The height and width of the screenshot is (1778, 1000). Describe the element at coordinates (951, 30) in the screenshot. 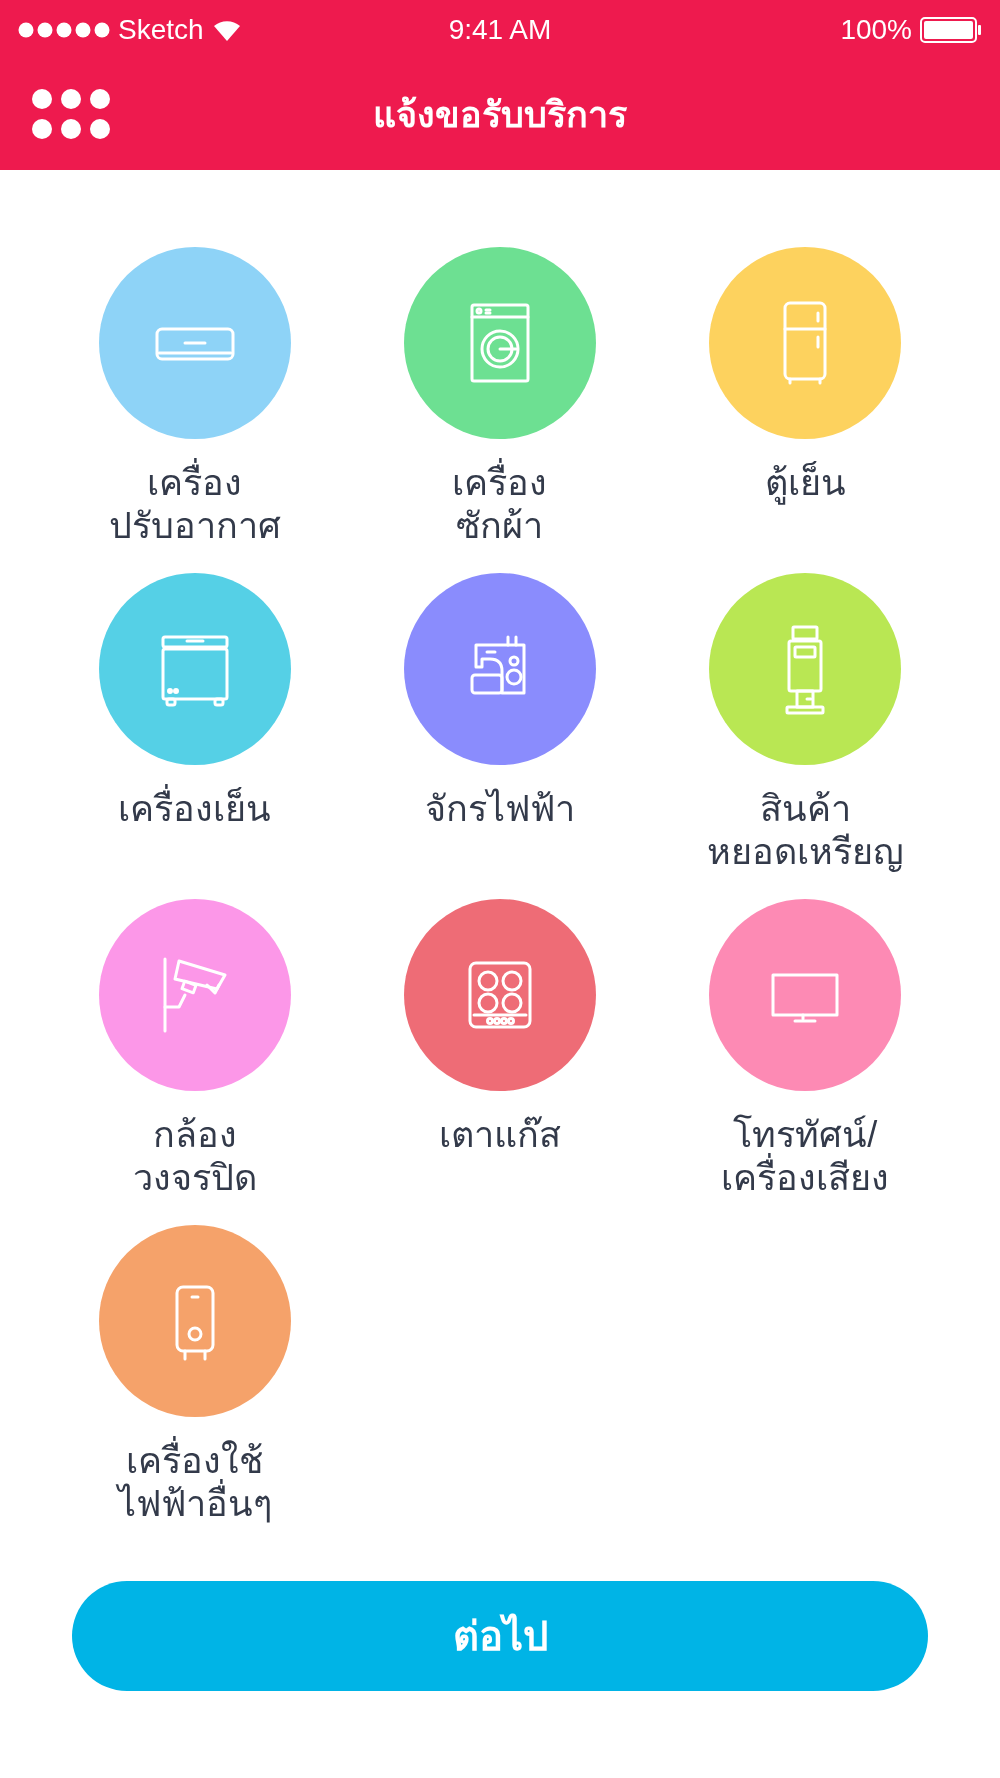

I see `battery-icon` at that location.